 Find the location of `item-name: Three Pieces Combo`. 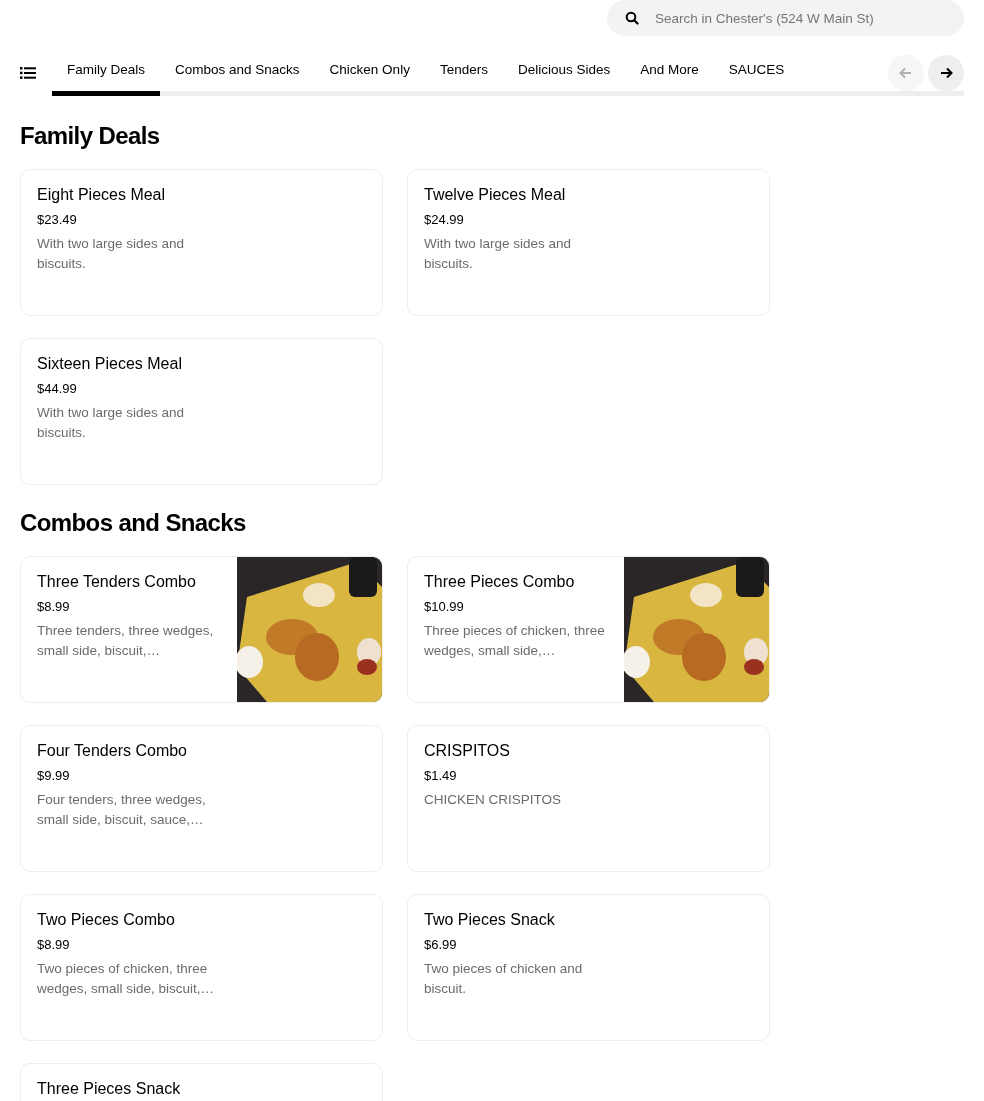

item-name: Three Pieces Combo is located at coordinates (500, 582).